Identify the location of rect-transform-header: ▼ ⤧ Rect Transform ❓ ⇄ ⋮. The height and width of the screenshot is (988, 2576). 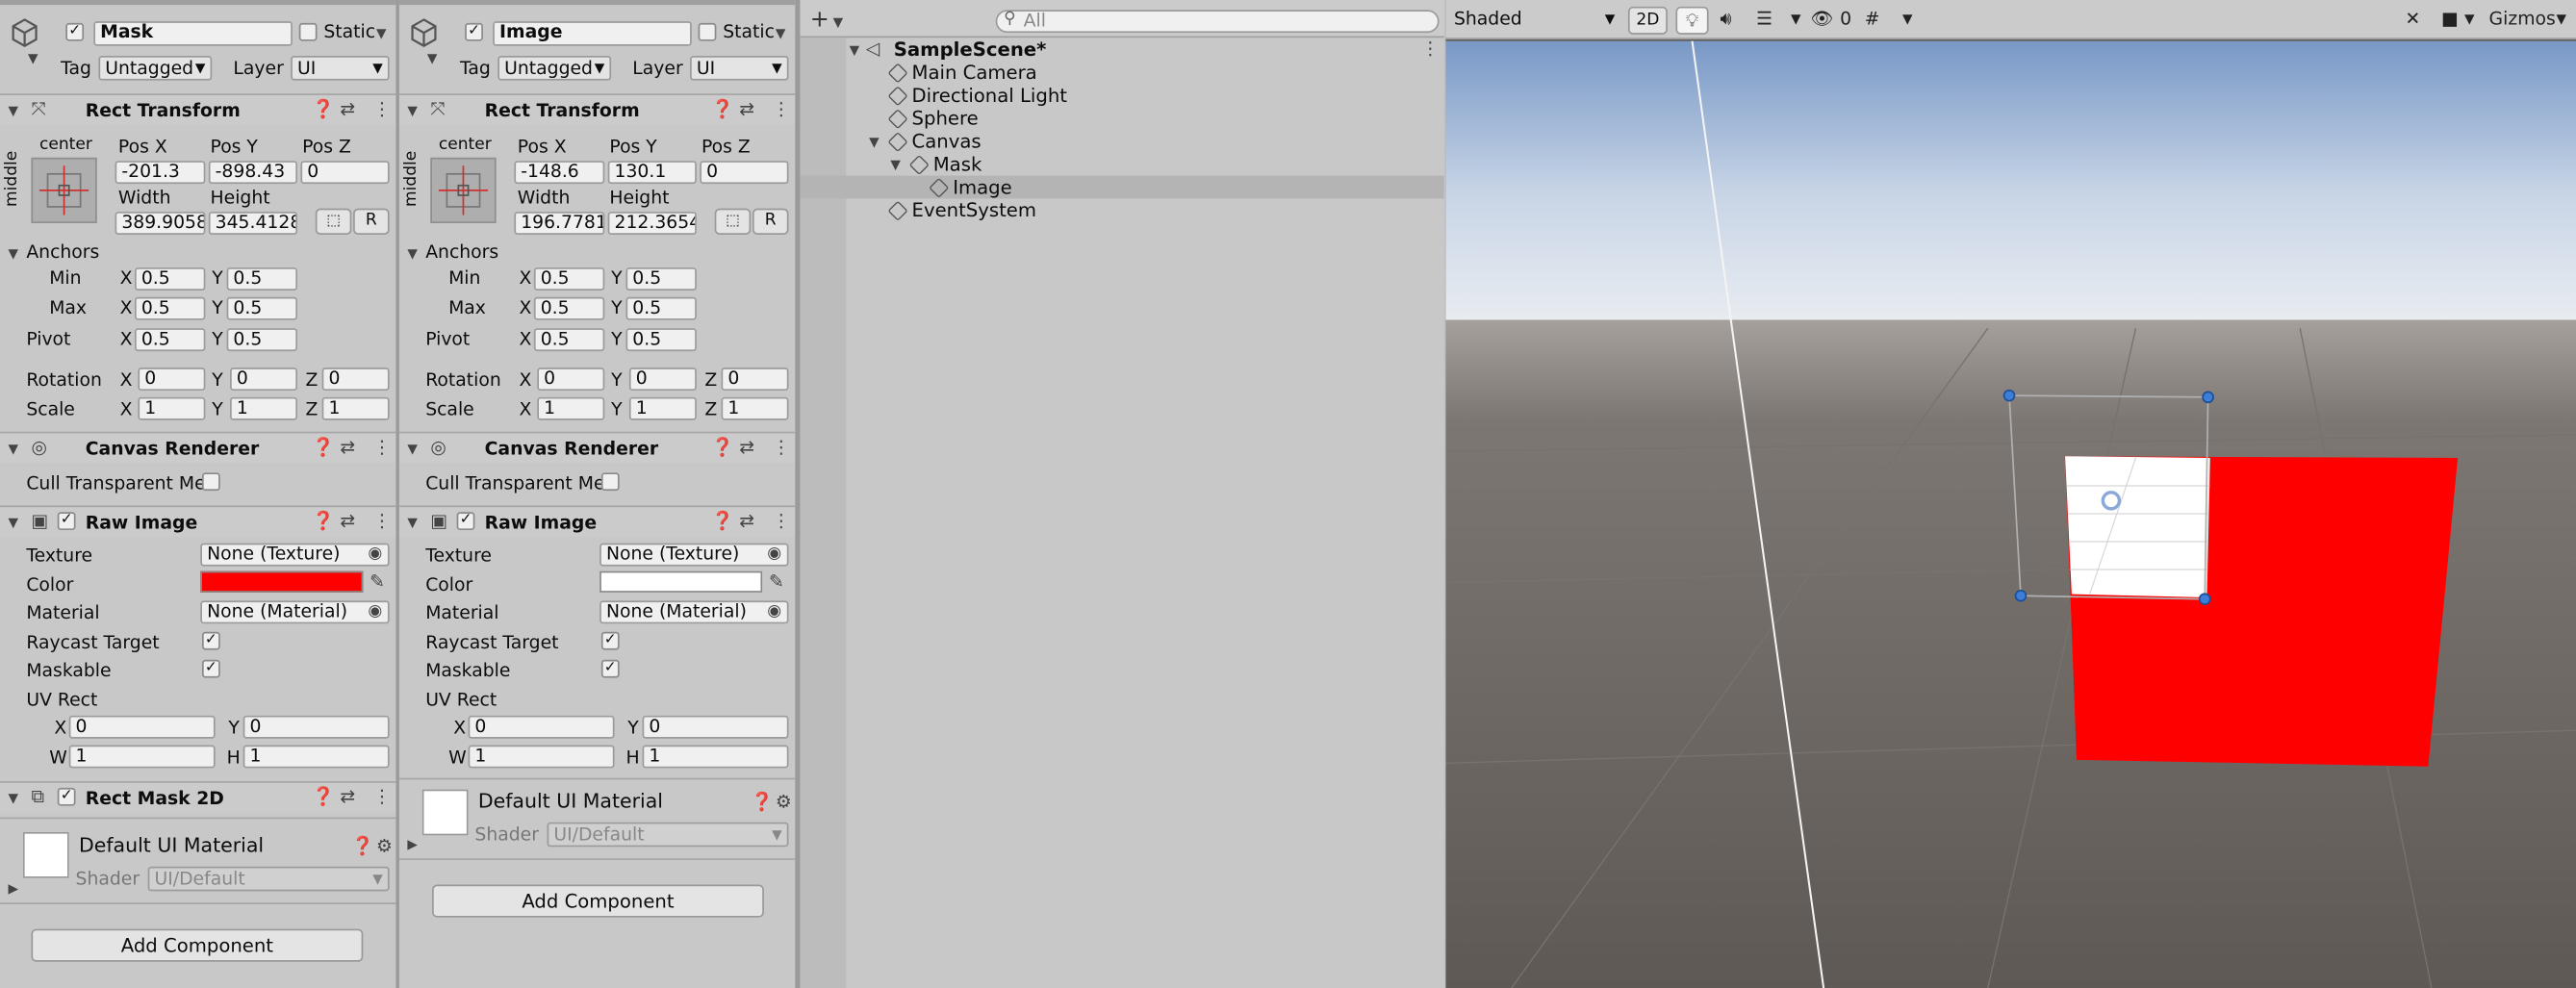
(597, 109).